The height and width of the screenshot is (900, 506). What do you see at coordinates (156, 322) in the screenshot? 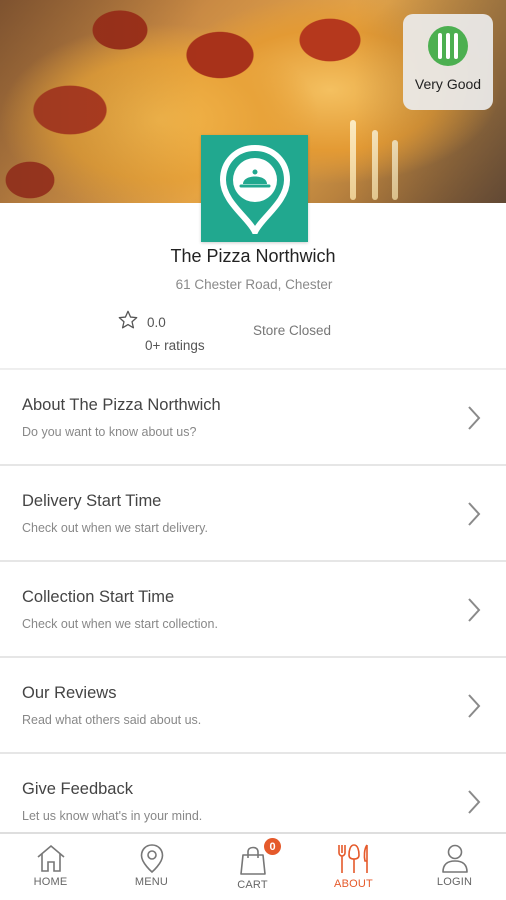
I see `rating-value: 0.0` at bounding box center [156, 322].